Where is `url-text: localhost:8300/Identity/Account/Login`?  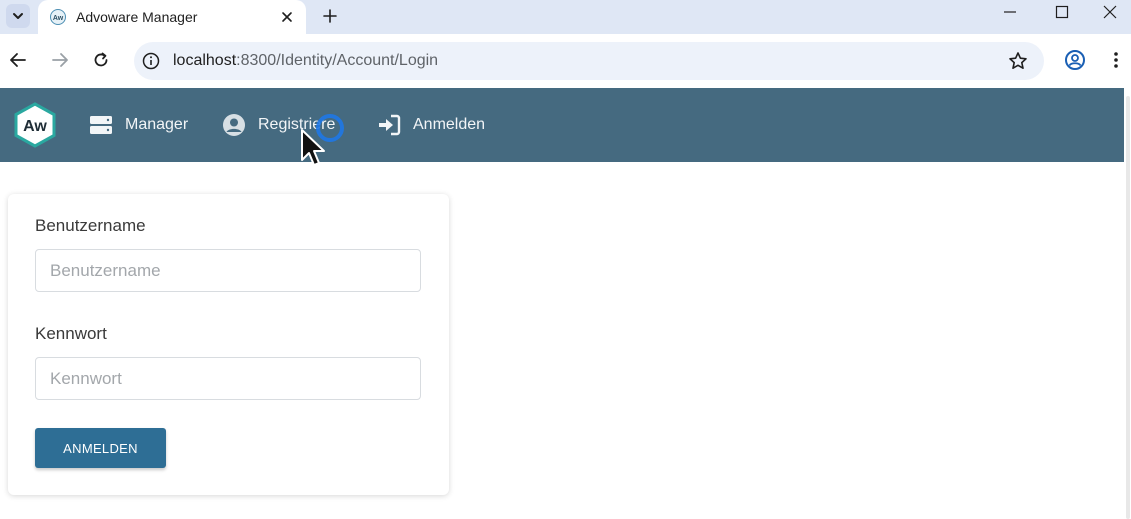 url-text: localhost:8300/Identity/Account/Login is located at coordinates (305, 61).